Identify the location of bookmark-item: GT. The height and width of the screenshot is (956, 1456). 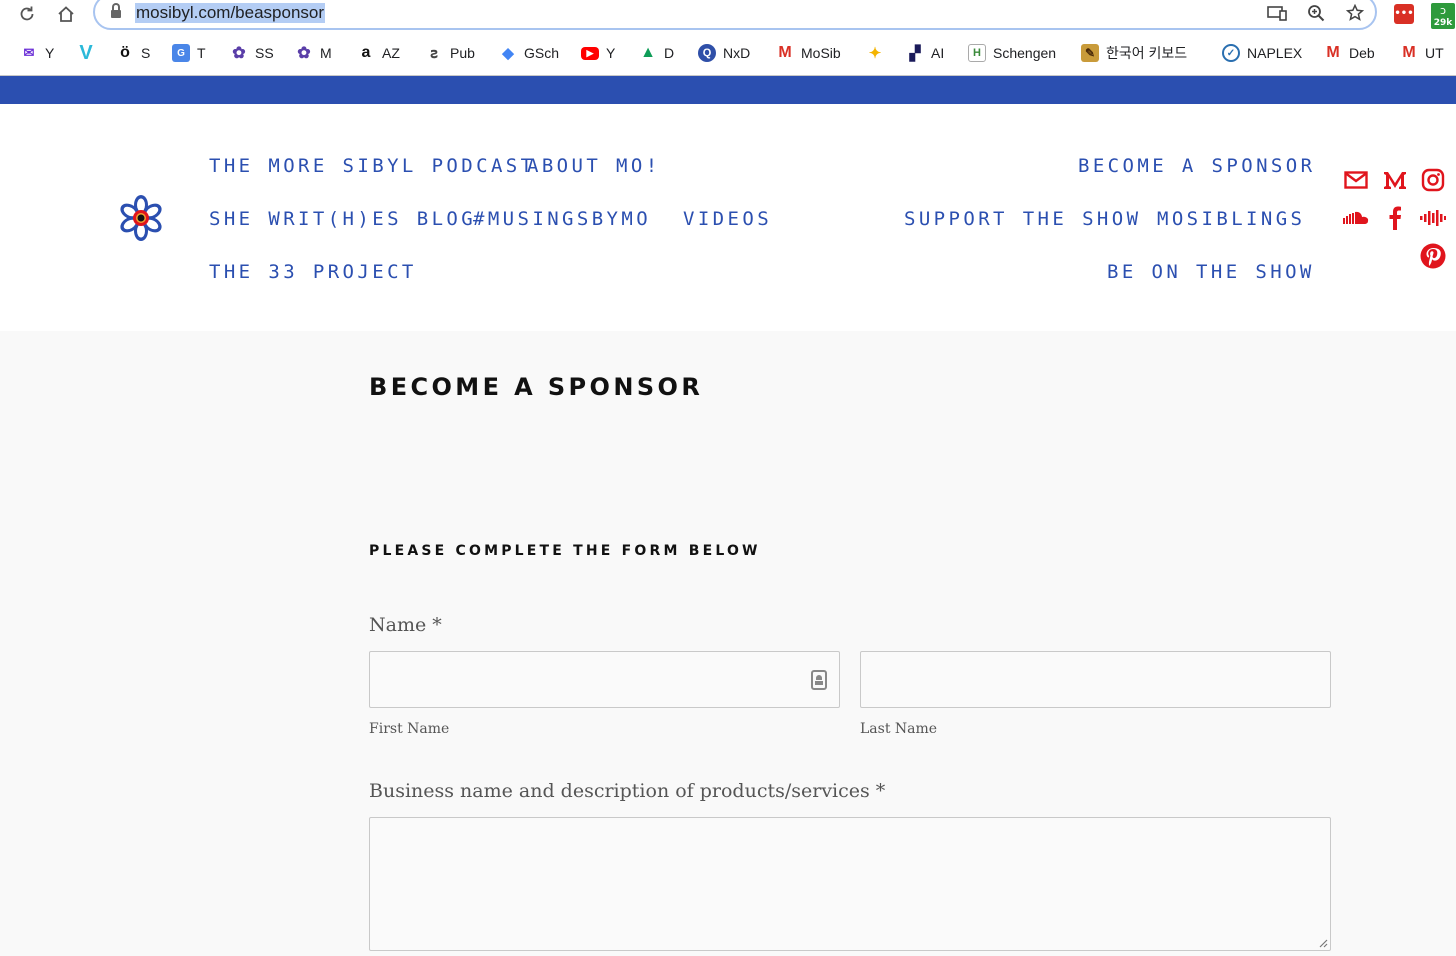
(189, 53).